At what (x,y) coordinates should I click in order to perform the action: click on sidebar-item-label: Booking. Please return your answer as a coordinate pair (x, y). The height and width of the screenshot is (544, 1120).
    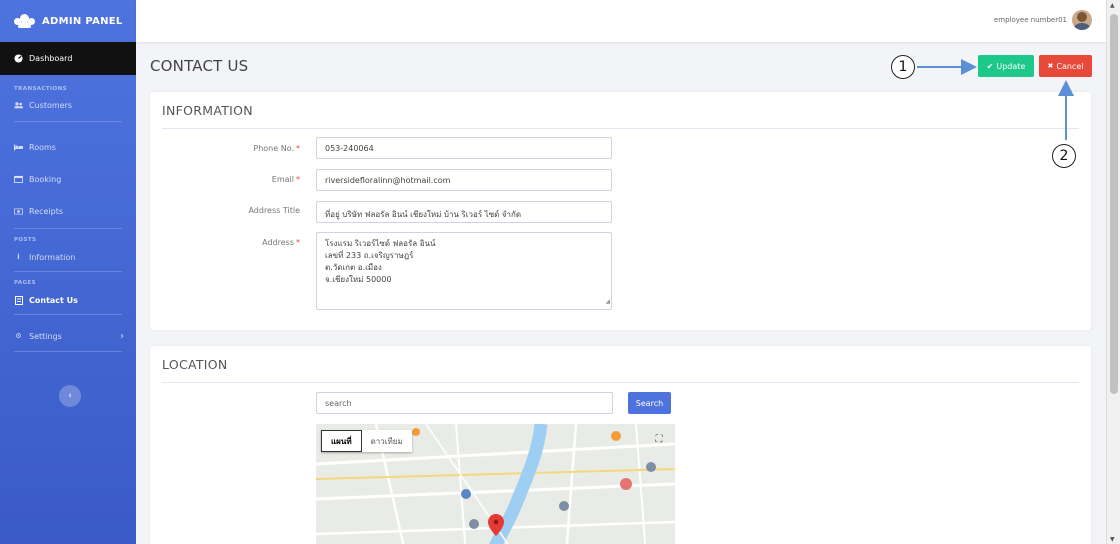
    Looking at the image, I should click on (45, 179).